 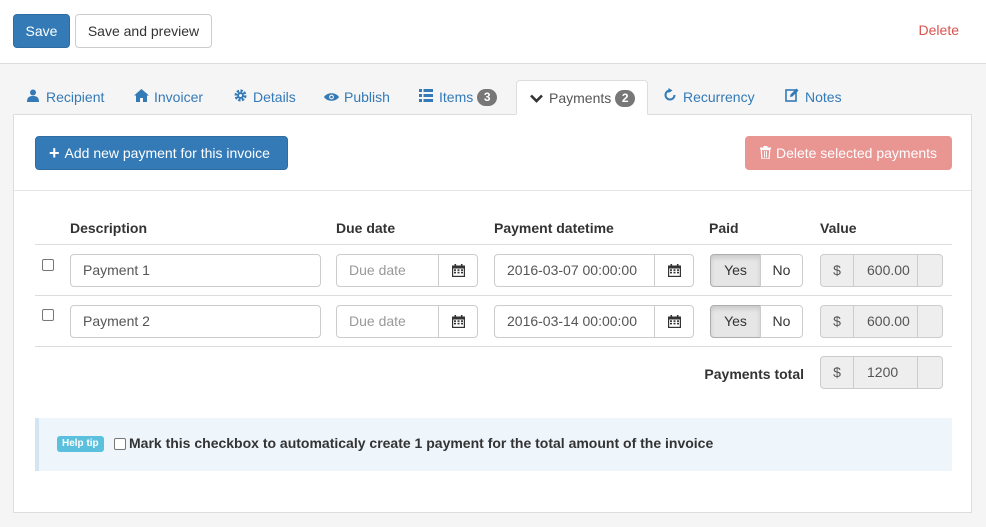 What do you see at coordinates (33, 98) in the screenshot?
I see `user-icon` at bounding box center [33, 98].